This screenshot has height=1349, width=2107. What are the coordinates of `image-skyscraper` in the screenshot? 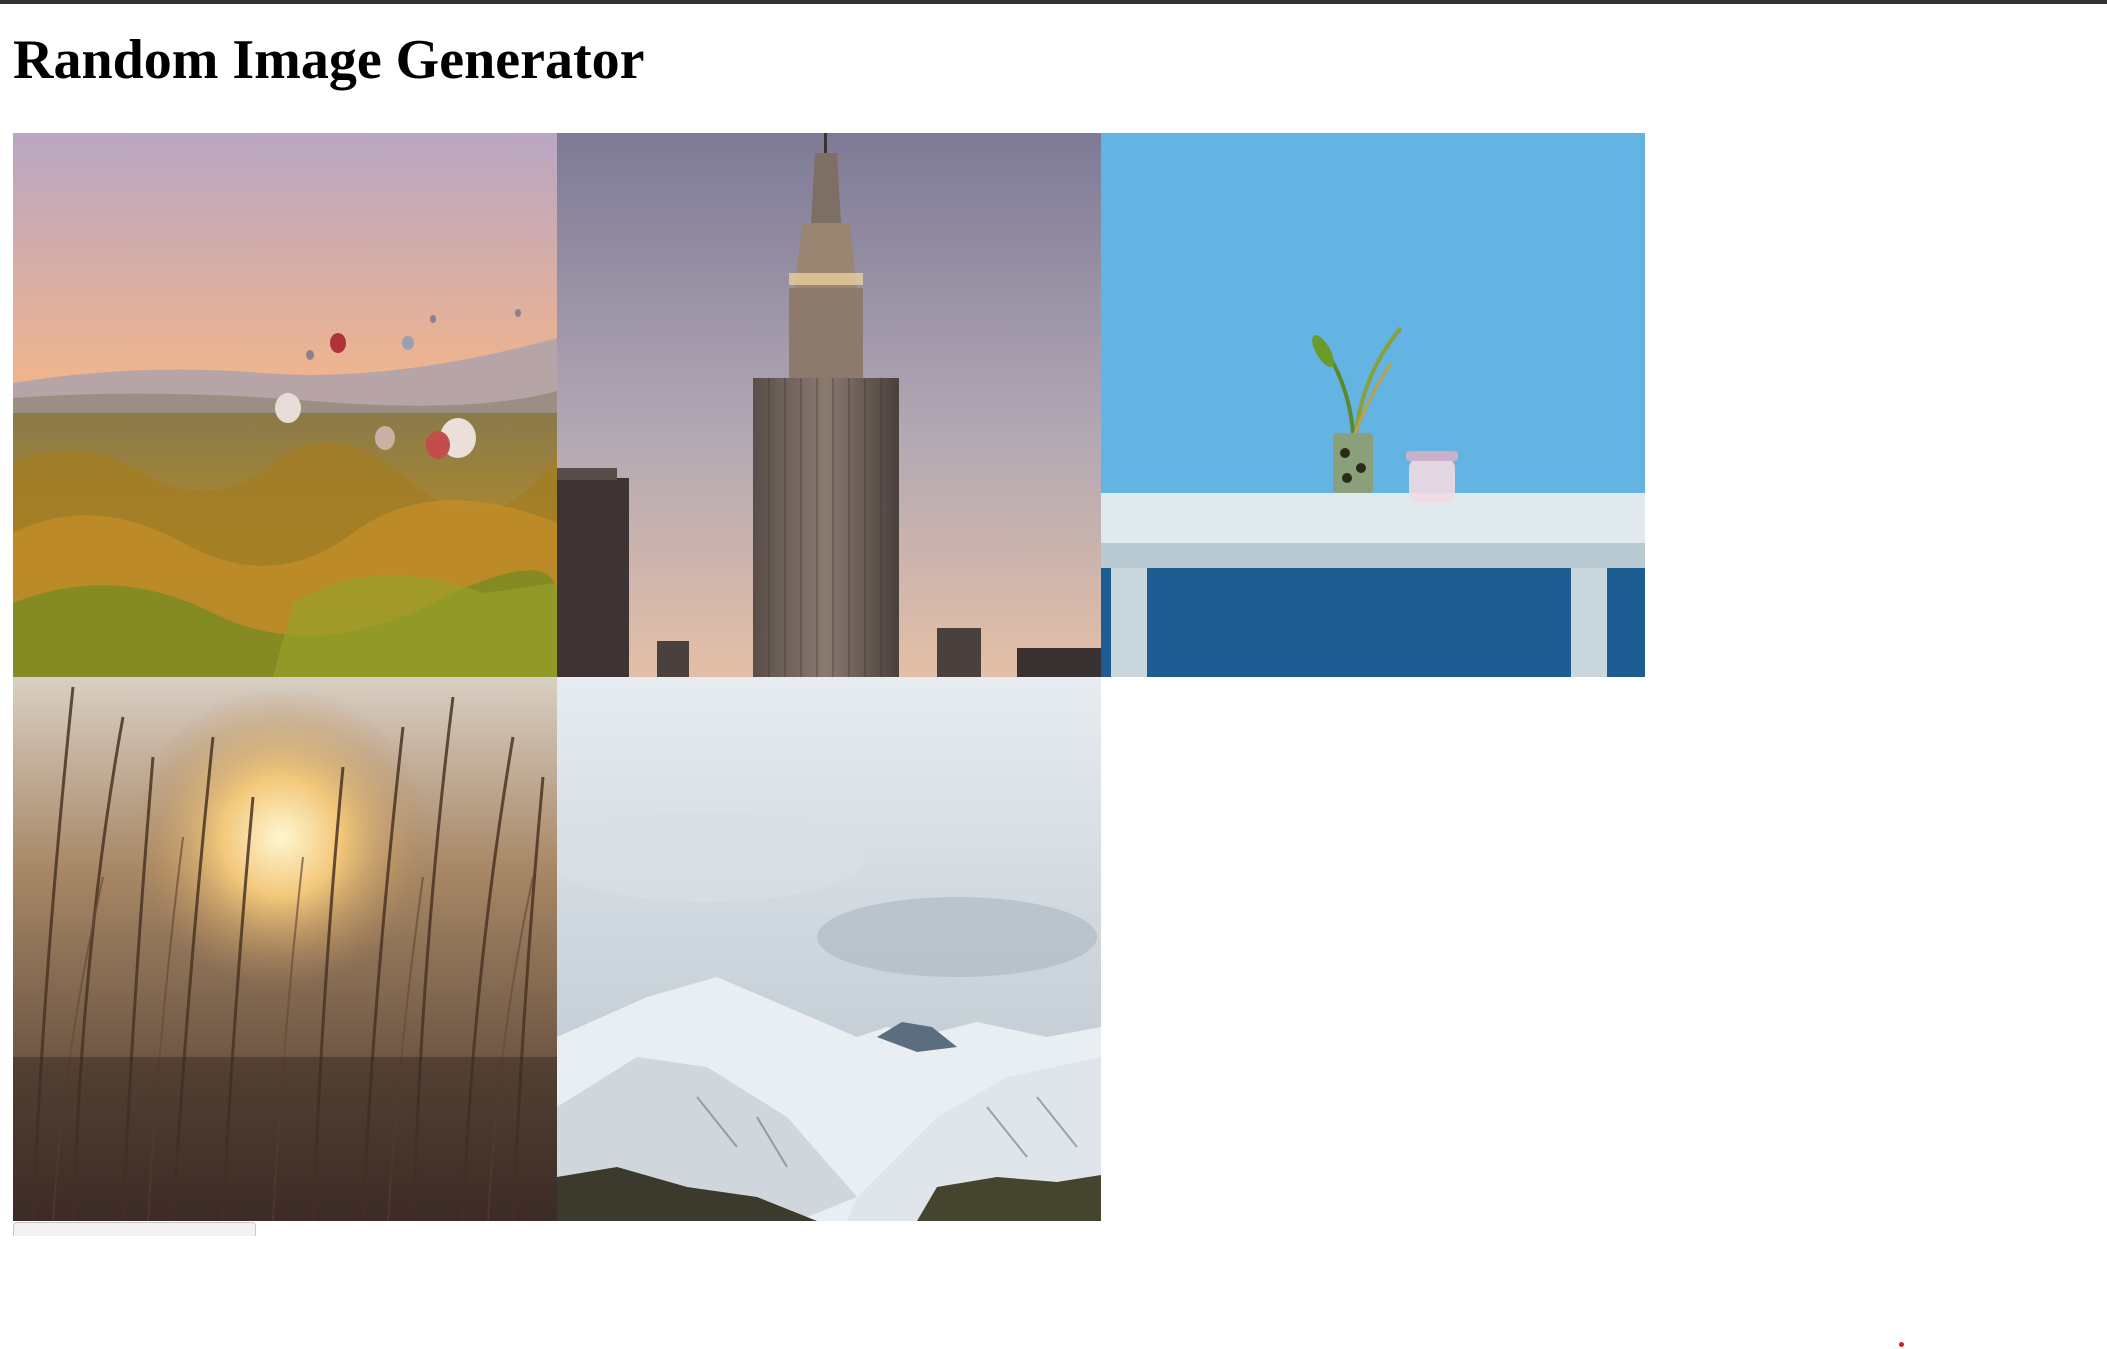 It's located at (829, 405).